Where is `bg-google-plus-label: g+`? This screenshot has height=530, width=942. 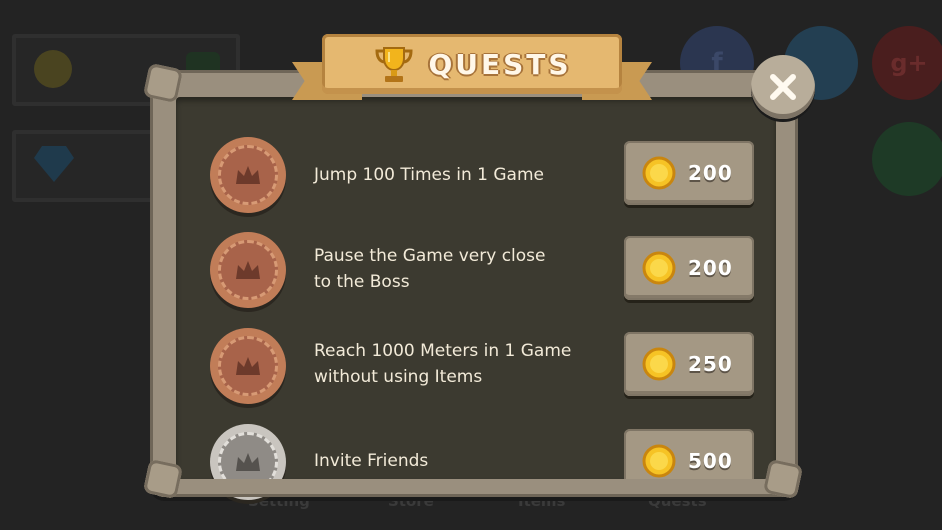
bg-google-plus-label: g+ is located at coordinates (909, 63).